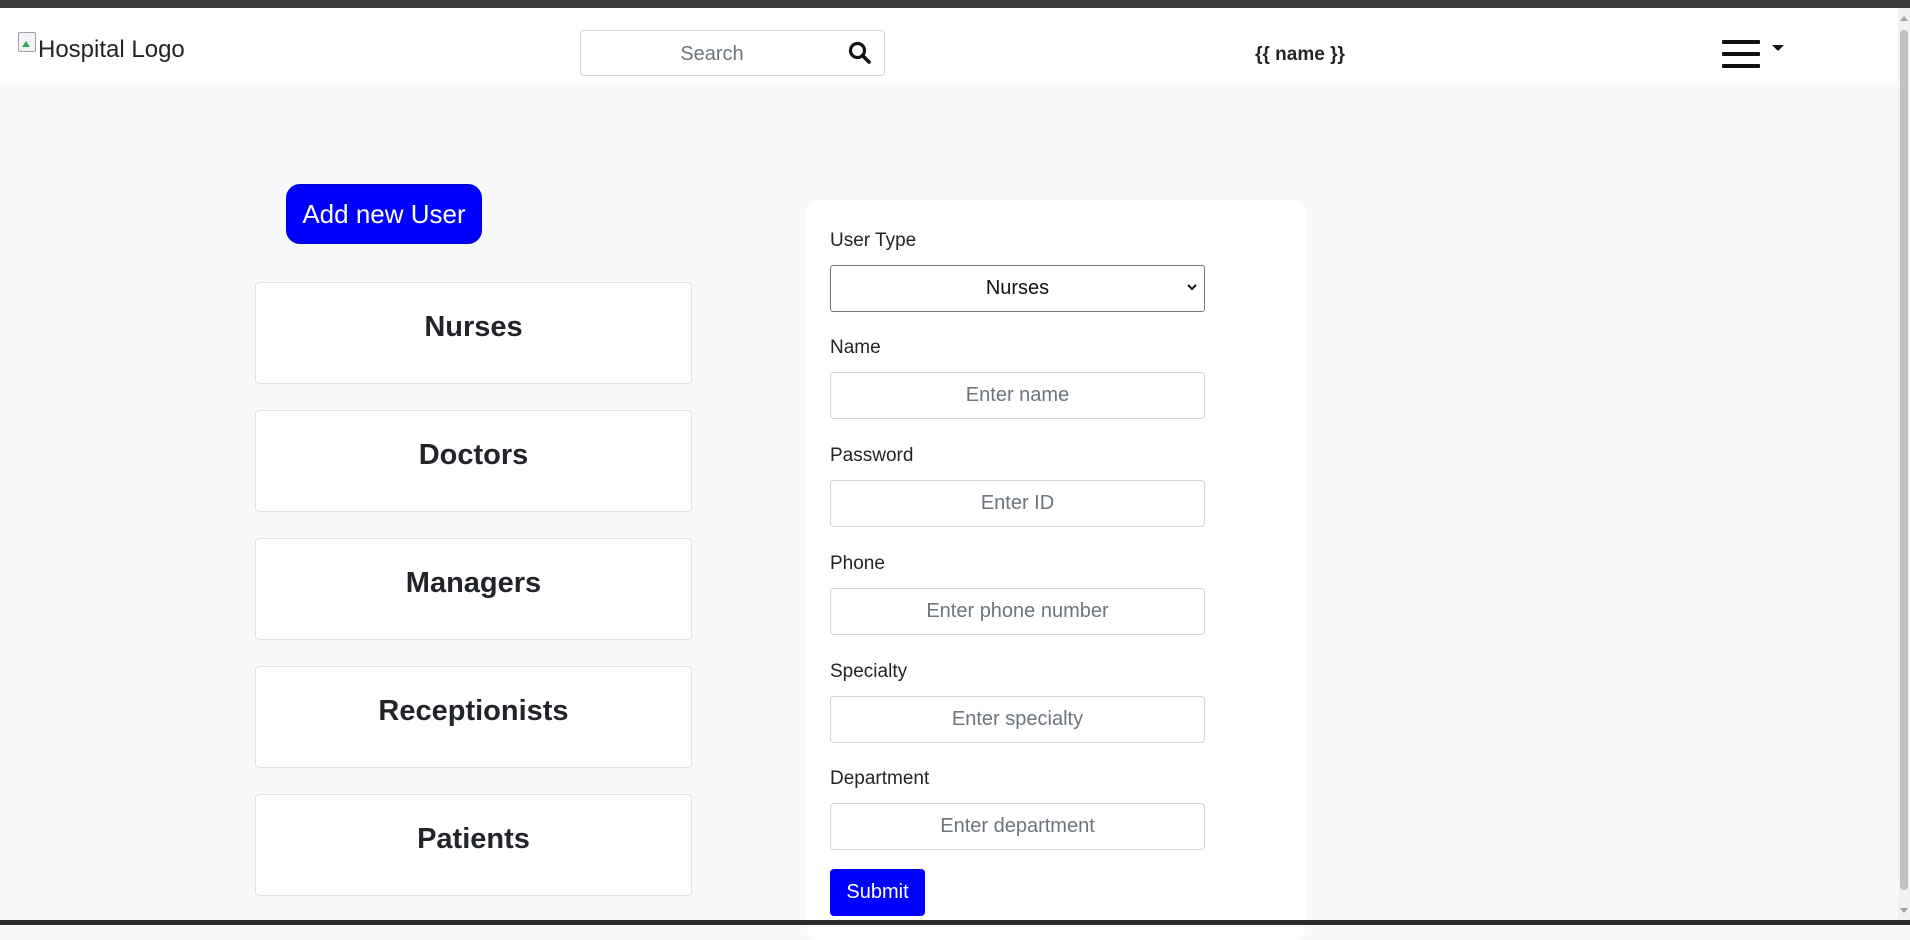 This screenshot has height=940, width=1910. Describe the element at coordinates (877, 892) in the screenshot. I see `submit-button: Submit` at that location.